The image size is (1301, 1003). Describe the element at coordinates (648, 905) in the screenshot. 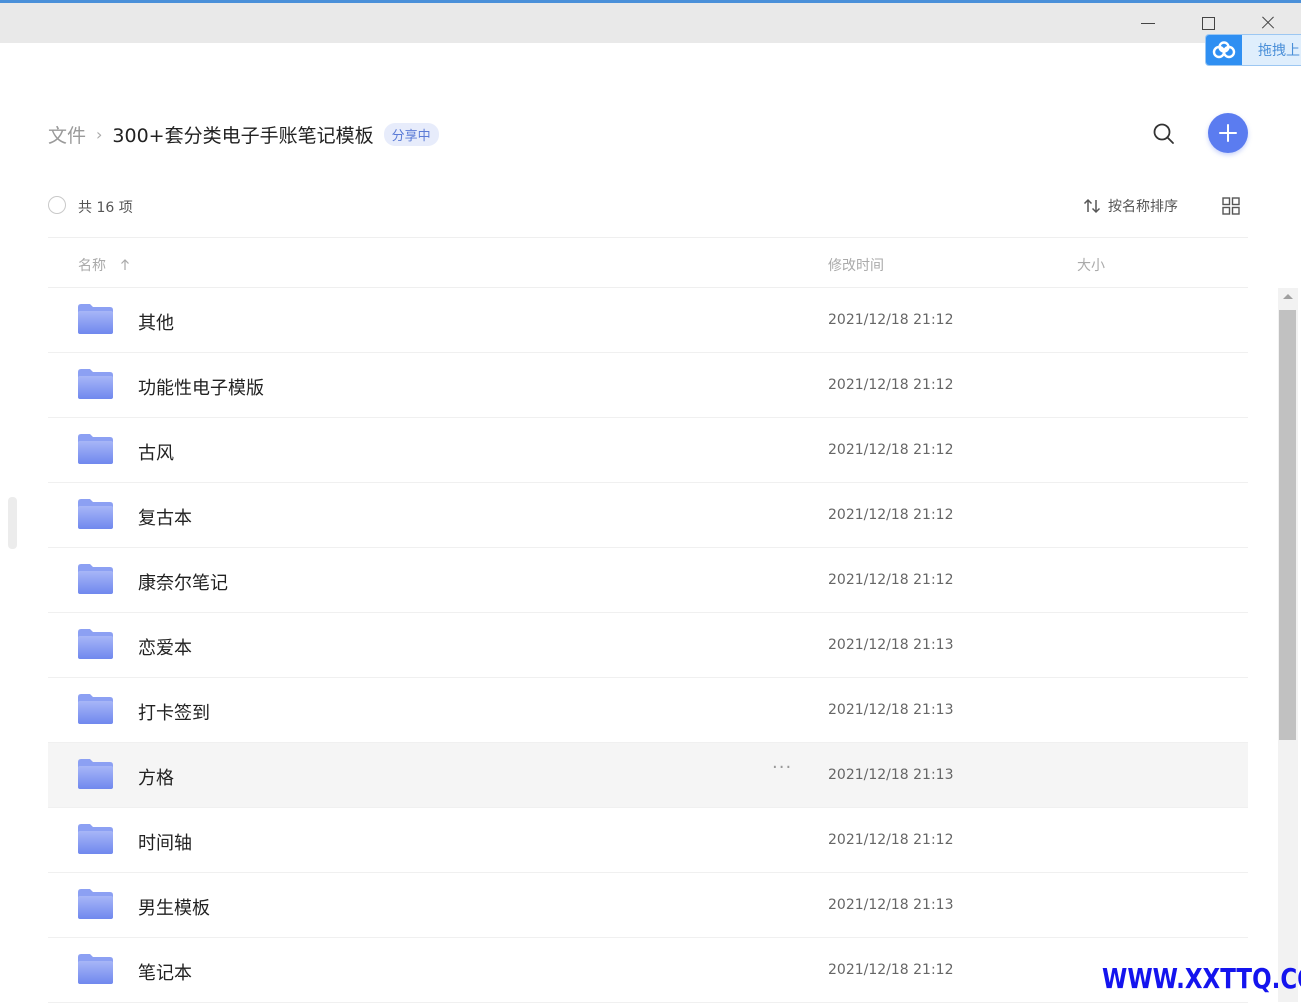

I see `file-row: 男生模板 2021/12/18 21:13` at that location.